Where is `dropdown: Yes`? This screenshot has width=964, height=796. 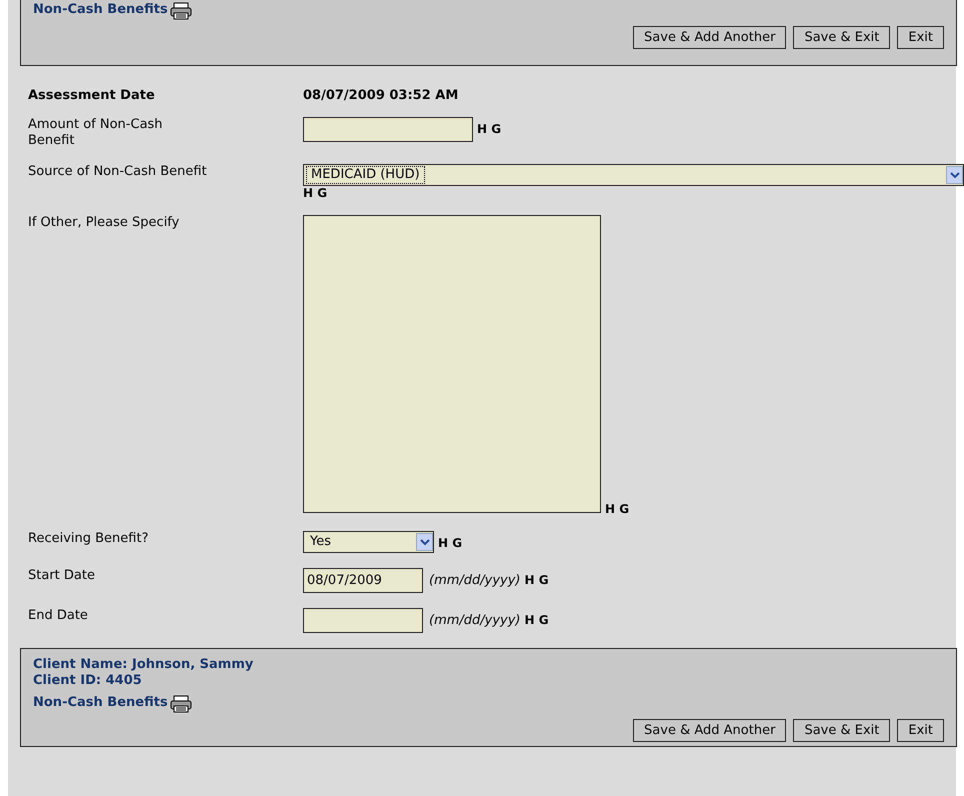 dropdown: Yes is located at coordinates (368, 542).